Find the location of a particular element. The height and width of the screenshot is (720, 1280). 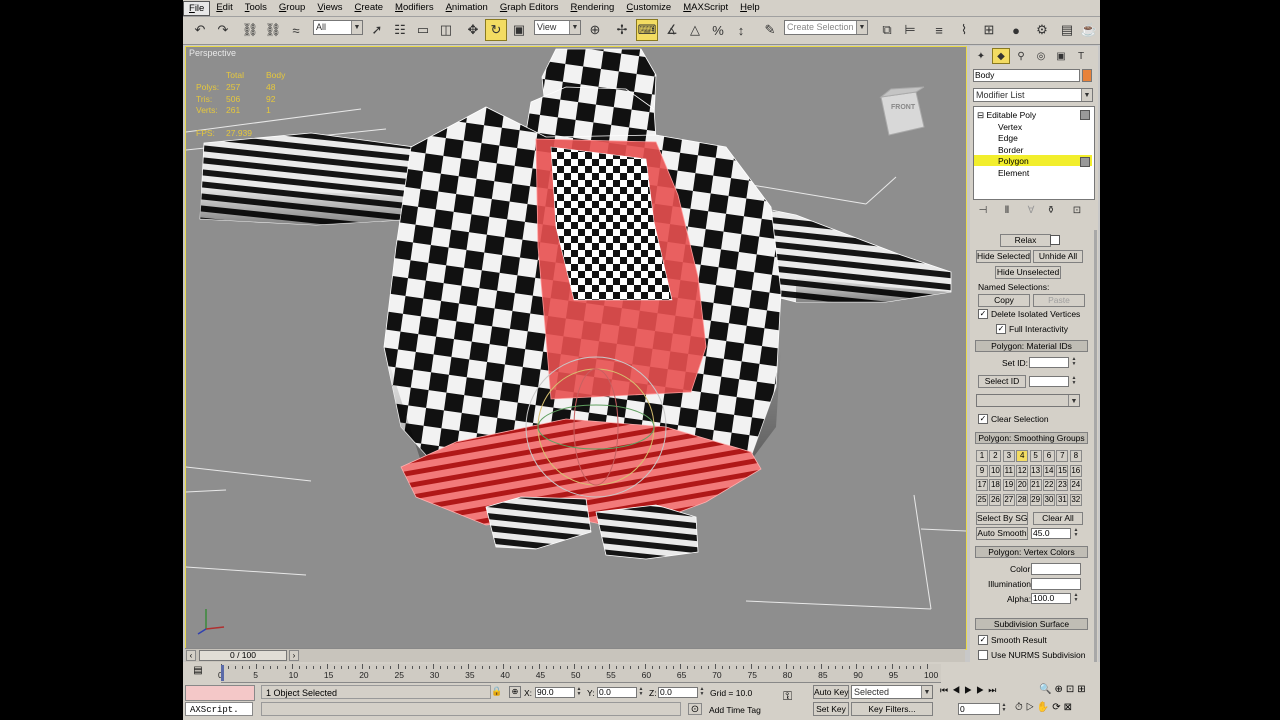

smoothing-group-button: 26 is located at coordinates (995, 499).